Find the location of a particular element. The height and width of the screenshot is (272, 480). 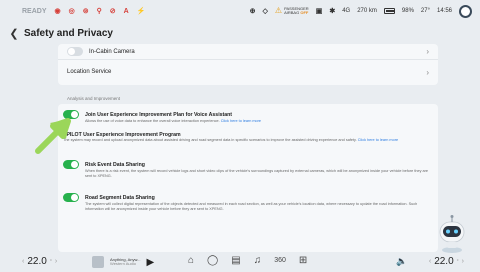

section-label: Analysis and Improvement is located at coordinates (94, 98).